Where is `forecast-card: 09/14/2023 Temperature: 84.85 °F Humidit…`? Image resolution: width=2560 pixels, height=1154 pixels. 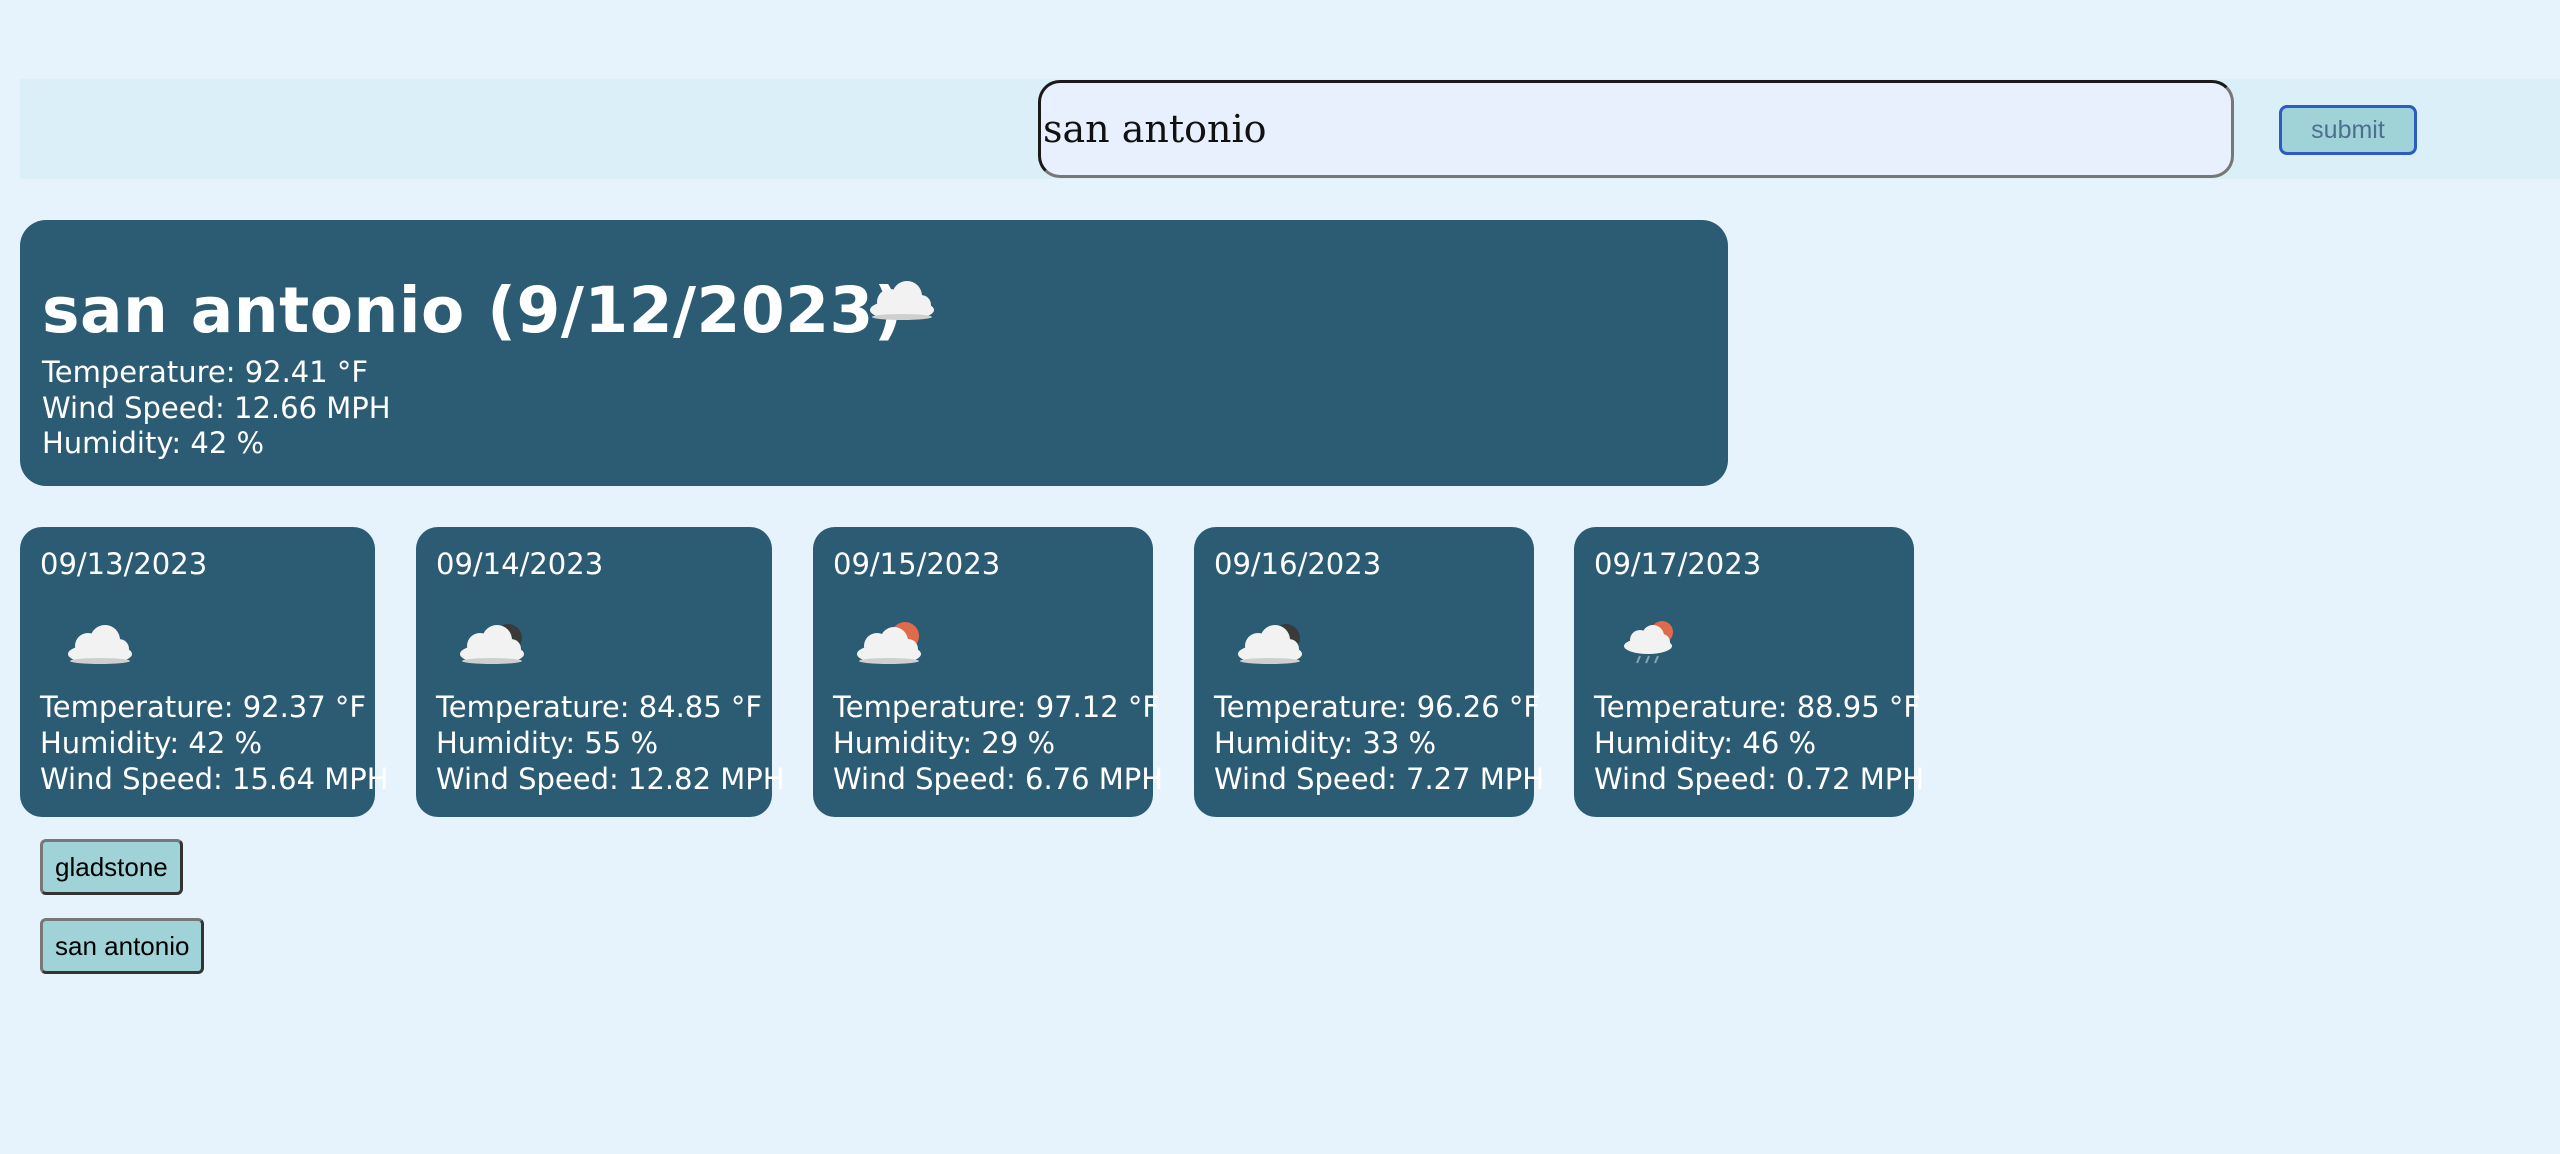 forecast-card: 09/14/2023 Temperature: 84.85 °F Humidit… is located at coordinates (600, 672).